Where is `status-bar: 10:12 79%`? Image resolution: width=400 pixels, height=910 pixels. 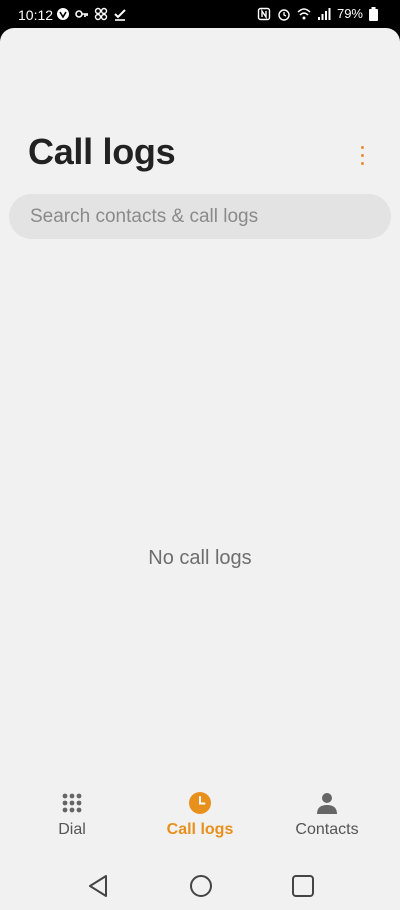
status-bar: 10:12 79% is located at coordinates (200, 15).